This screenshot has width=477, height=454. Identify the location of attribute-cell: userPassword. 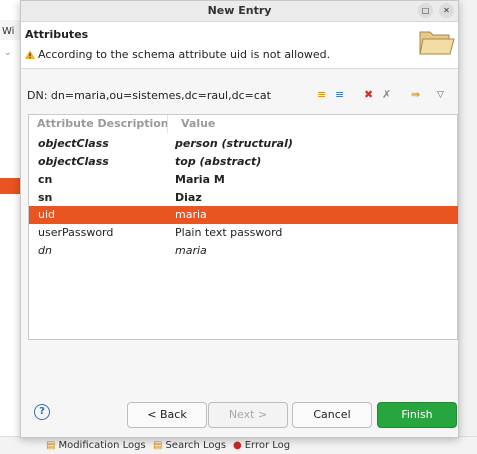
(76, 232).